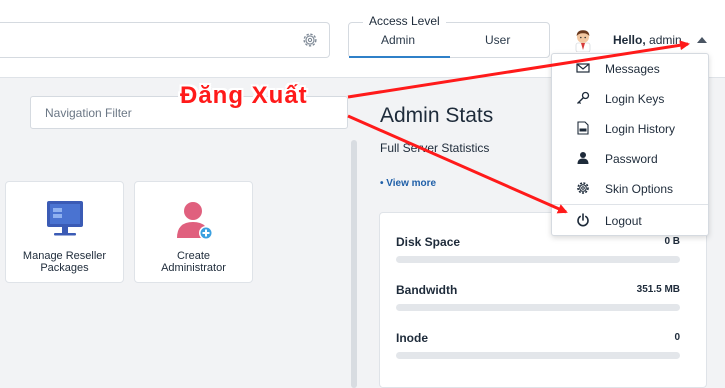  I want to click on manage-reseller-packages-card: Manage Reseller Packages, so click(64, 232).